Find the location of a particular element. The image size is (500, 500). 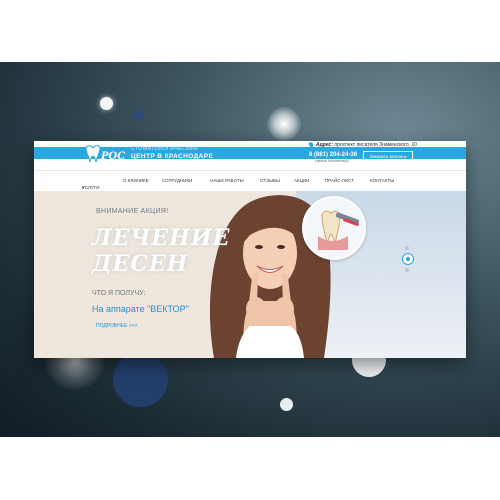

svg-text: РОСТ is located at coordinates (113, 156).